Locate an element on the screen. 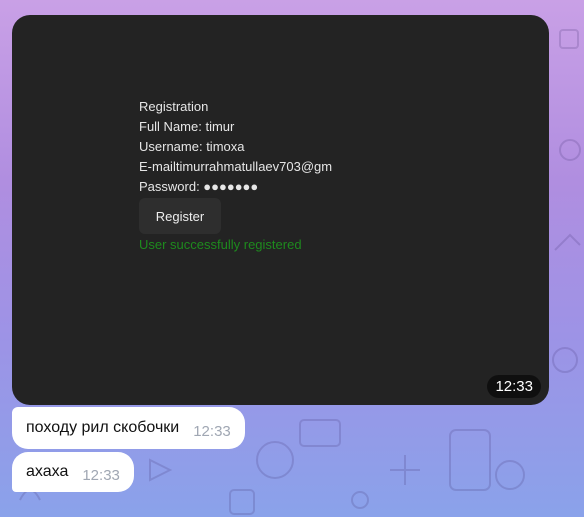  message-bubble: ахаха 12:33 is located at coordinates (73, 472).